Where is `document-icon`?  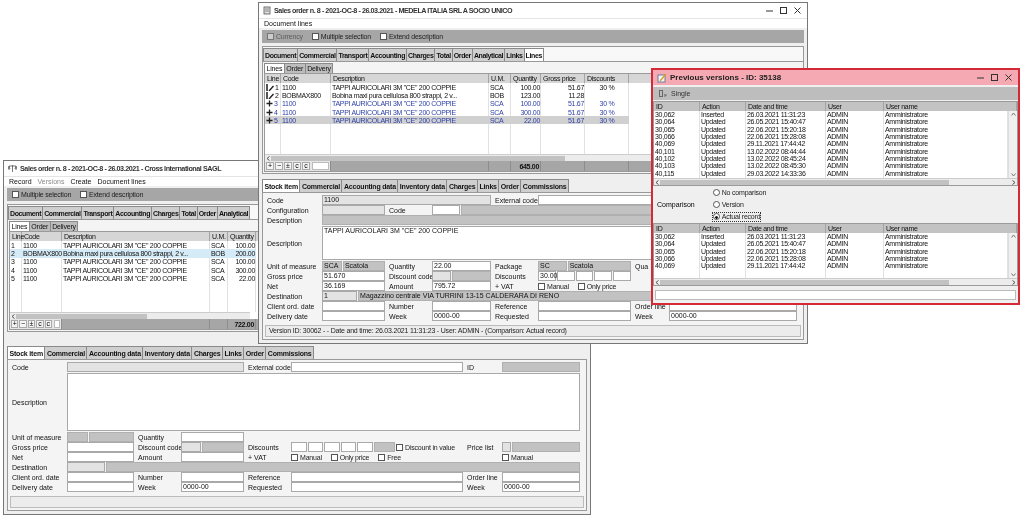 document-icon is located at coordinates (267, 10).